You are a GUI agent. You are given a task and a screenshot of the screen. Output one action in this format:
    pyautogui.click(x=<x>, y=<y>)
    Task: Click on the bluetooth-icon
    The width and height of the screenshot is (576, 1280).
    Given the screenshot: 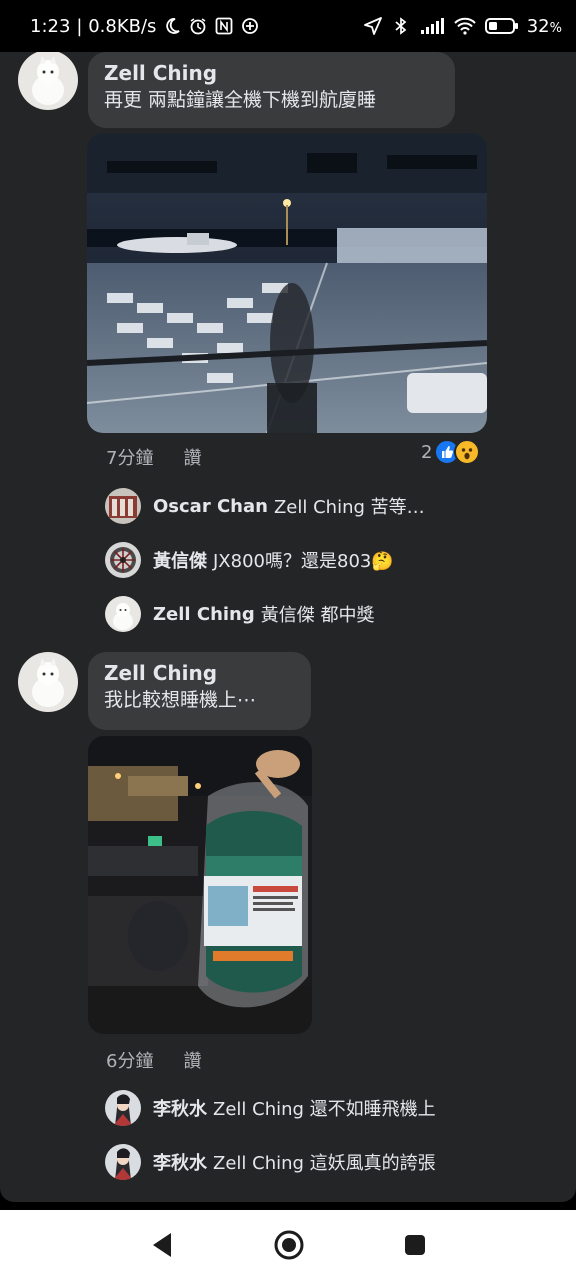 What is the action you would take?
    pyautogui.click(x=401, y=26)
    